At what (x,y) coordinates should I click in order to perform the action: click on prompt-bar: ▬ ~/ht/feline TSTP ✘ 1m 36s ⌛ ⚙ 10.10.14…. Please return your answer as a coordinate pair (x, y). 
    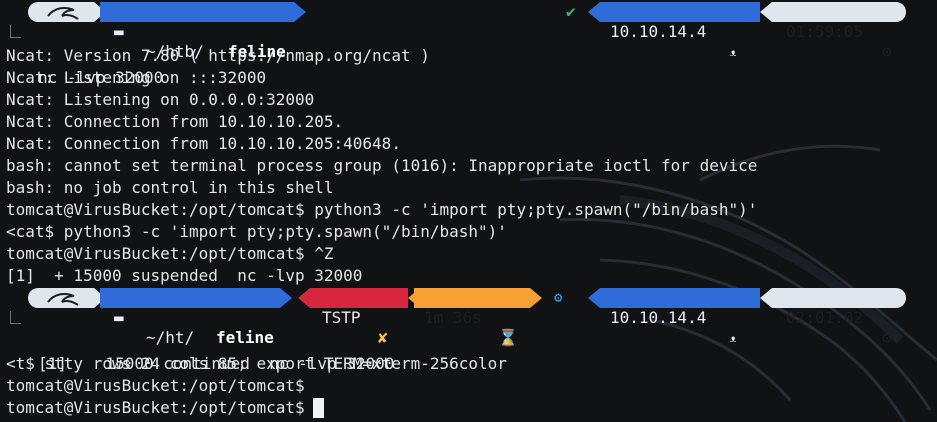
    Looking at the image, I should click on (468, 317).